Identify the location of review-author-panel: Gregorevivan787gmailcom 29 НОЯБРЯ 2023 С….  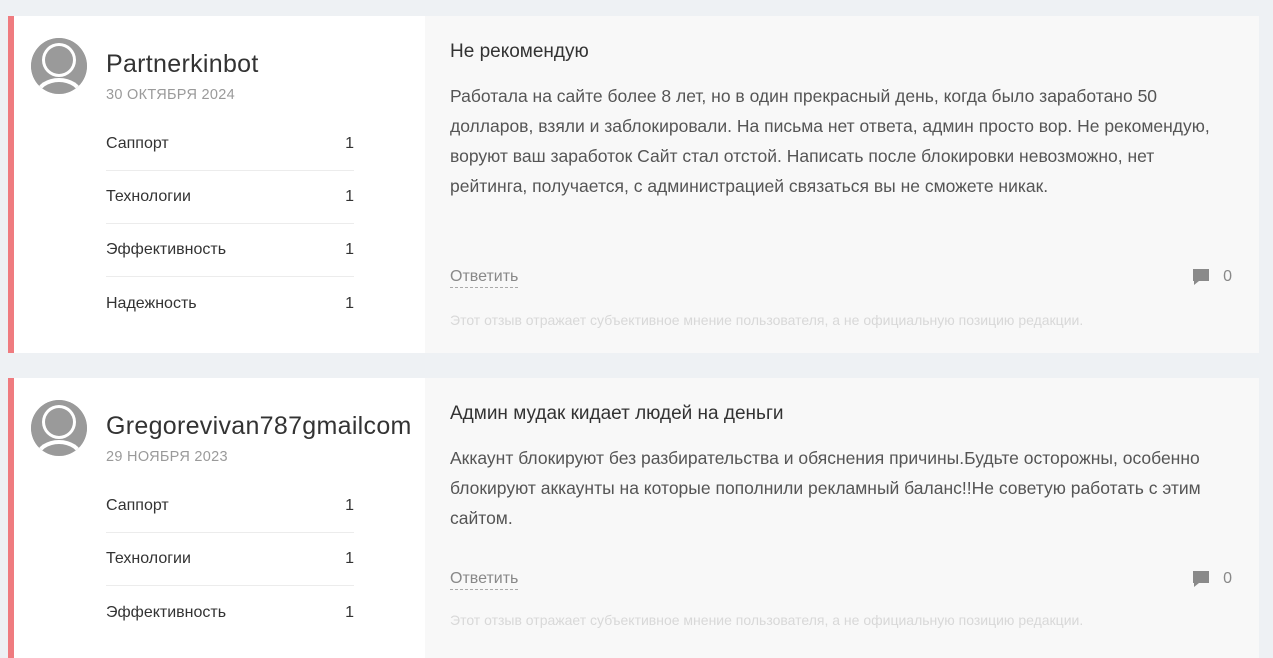
(219, 518).